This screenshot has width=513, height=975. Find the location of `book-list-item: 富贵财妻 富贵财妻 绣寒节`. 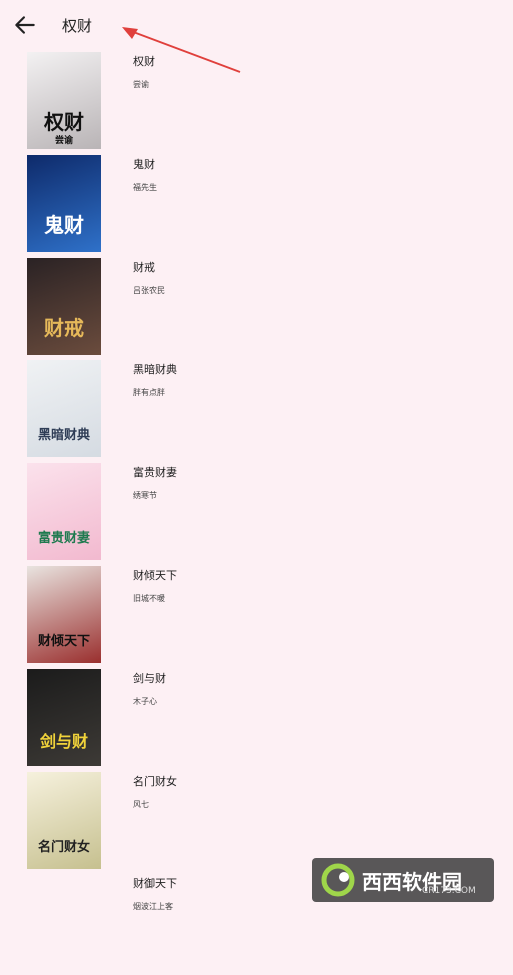

book-list-item: 富贵财妻 富贵财妻 绣寒节 is located at coordinates (256, 512).